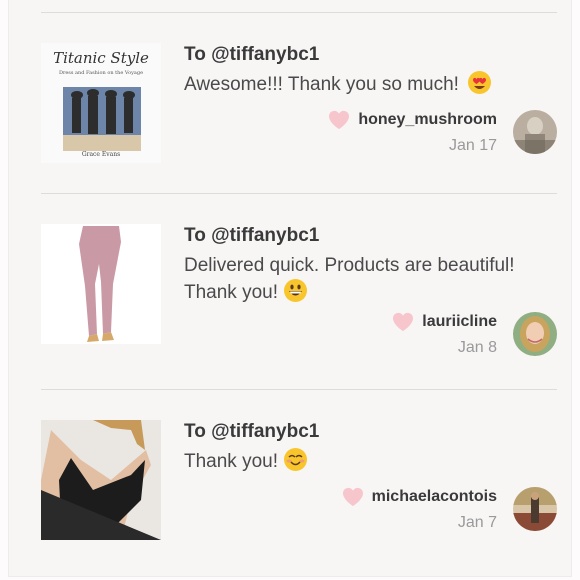  What do you see at coordinates (101, 480) in the screenshot?
I see `listing-thumbnail-bodysuit` at bounding box center [101, 480].